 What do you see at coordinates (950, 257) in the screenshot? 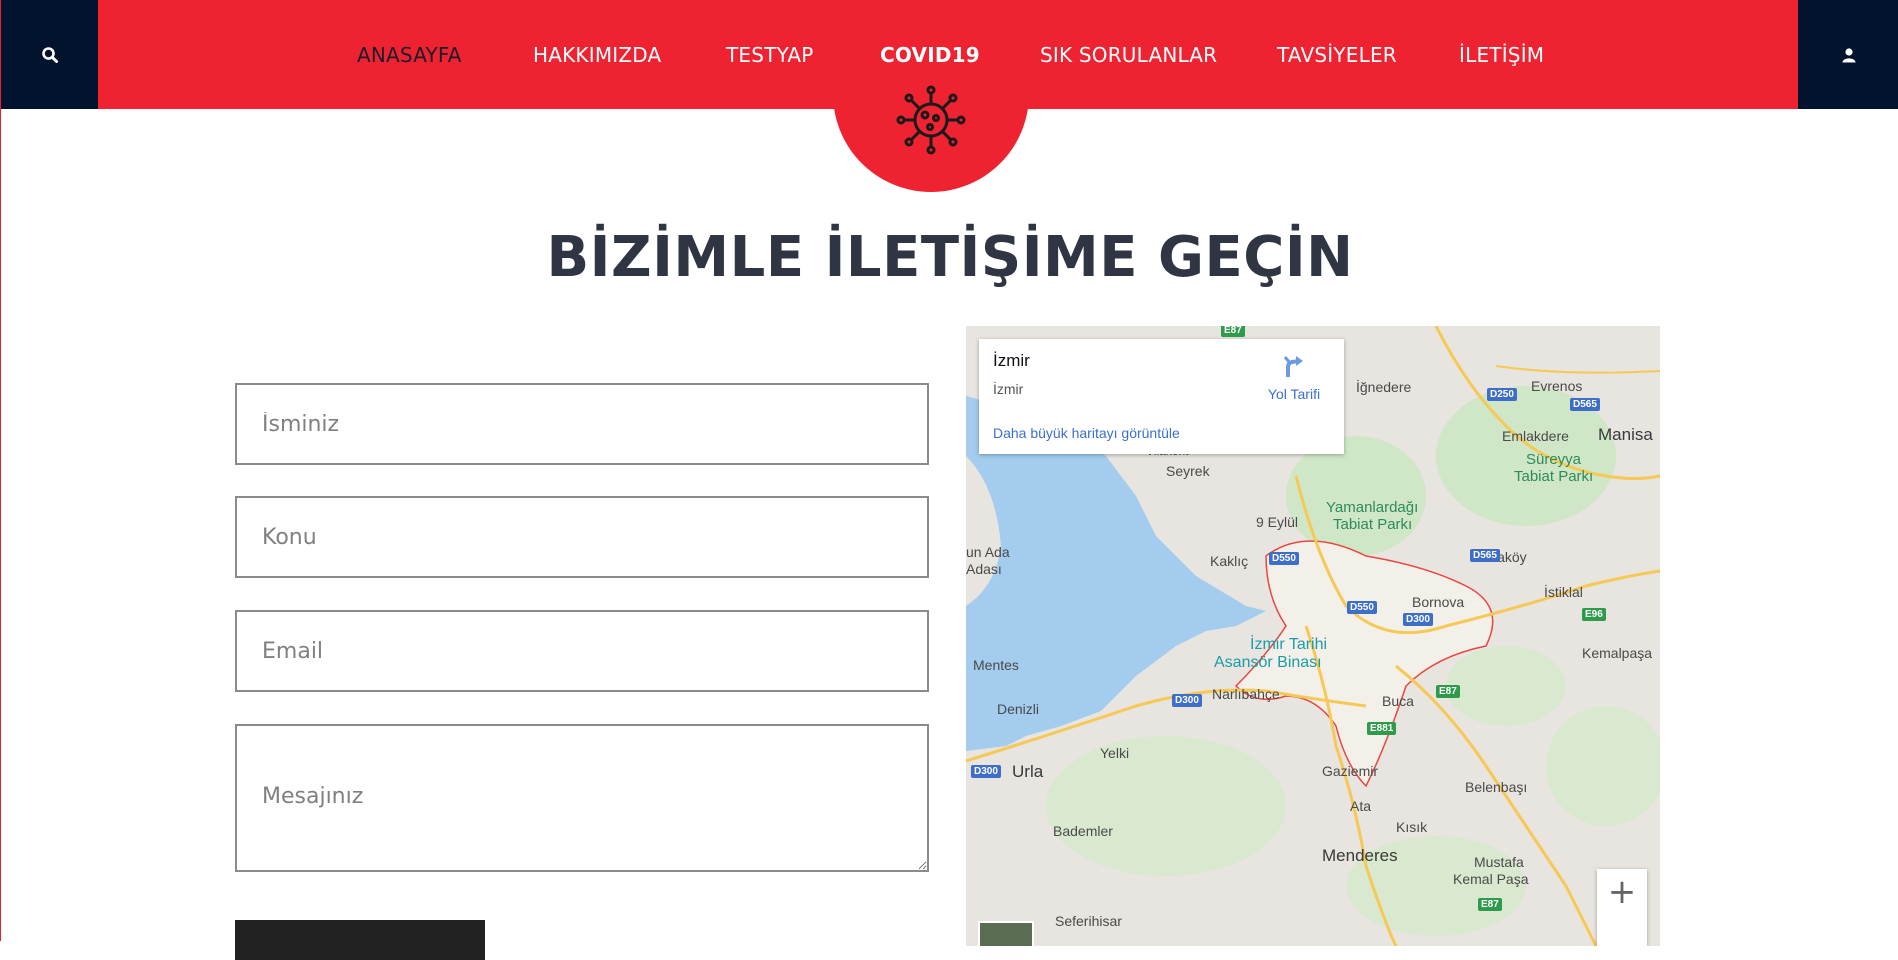
I see `page-title: BİZİMLE İLETİŞİME GEÇİN` at bounding box center [950, 257].